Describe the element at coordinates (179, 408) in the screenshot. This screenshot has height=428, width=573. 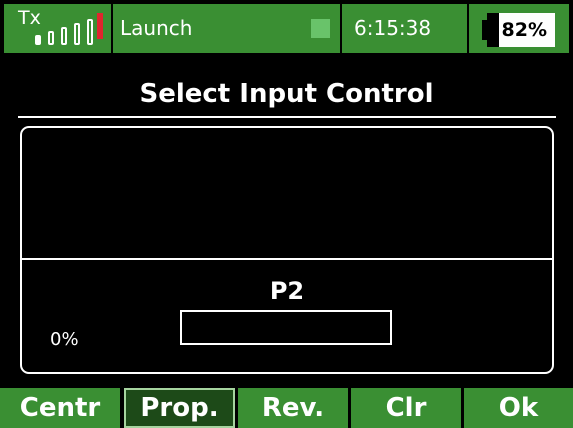
I see `prop-button: Prop.` at that location.